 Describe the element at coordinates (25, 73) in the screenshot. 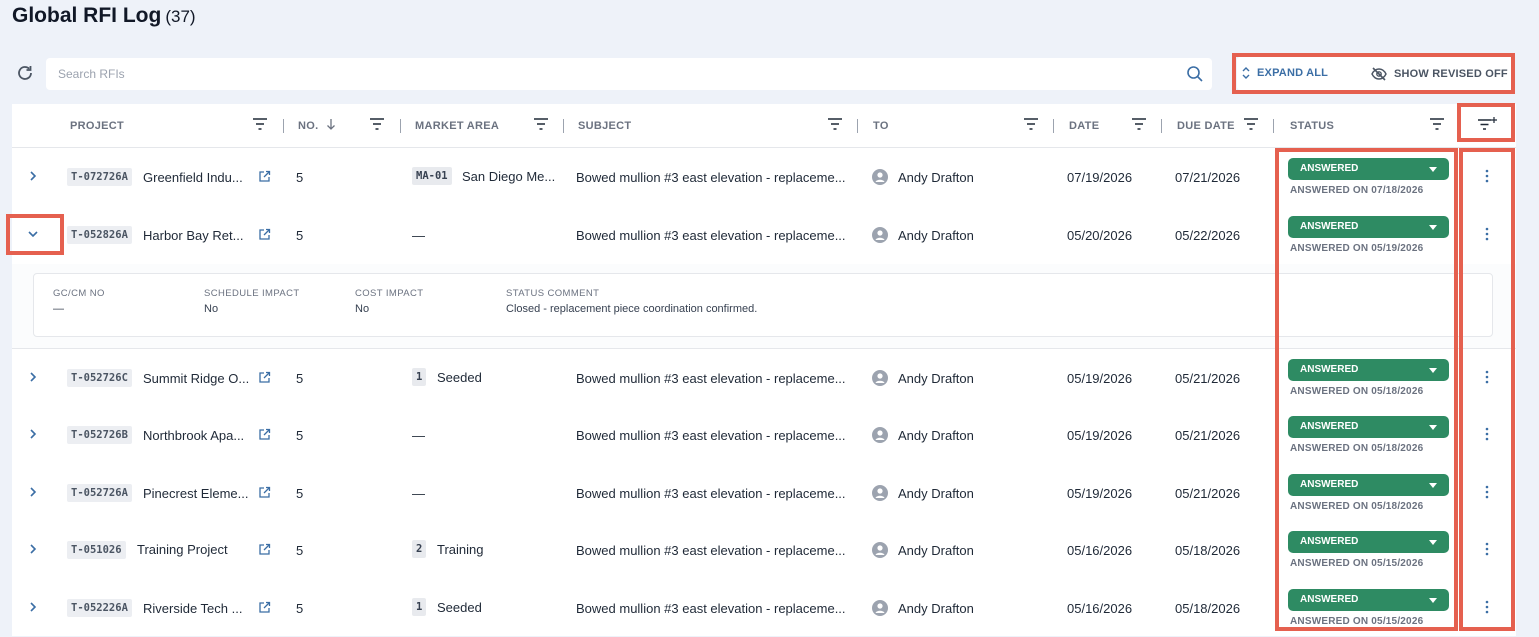

I see `refresh-icon` at that location.